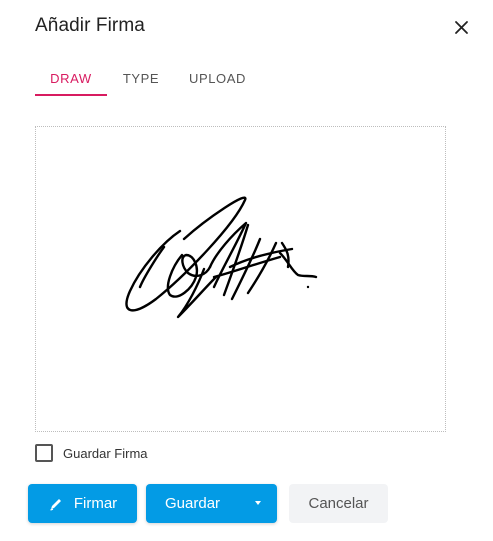 The height and width of the screenshot is (541, 493). Describe the element at coordinates (56, 504) in the screenshot. I see `pen-icon` at that location.